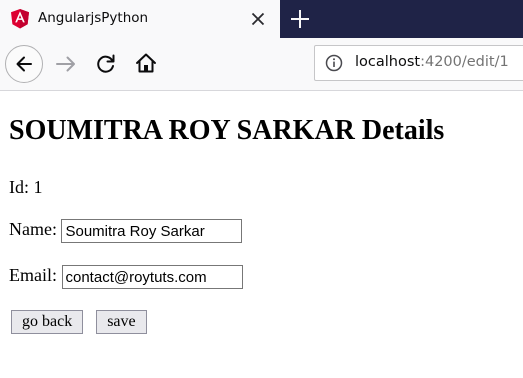 Image resolution: width=523 pixels, height=378 pixels. Describe the element at coordinates (300, 19) in the screenshot. I see `plus-icon` at that location.